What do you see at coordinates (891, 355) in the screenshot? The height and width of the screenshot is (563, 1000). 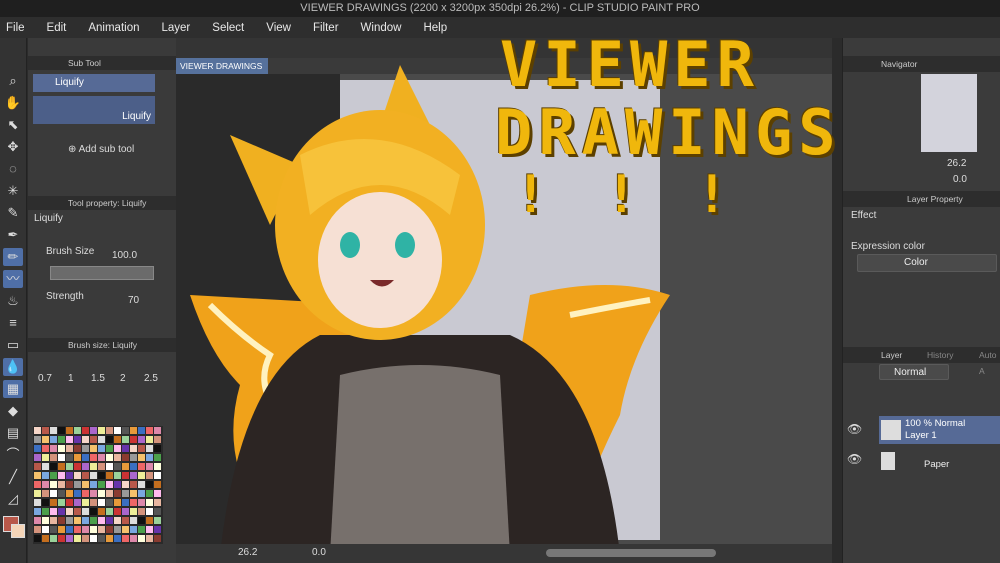 I see `tab-layer: Layer` at bounding box center [891, 355].